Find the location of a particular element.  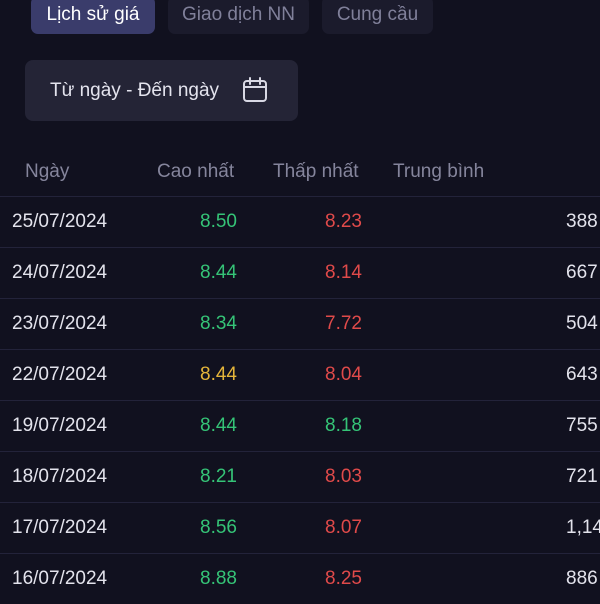

cell-average: 755 is located at coordinates (582, 425).